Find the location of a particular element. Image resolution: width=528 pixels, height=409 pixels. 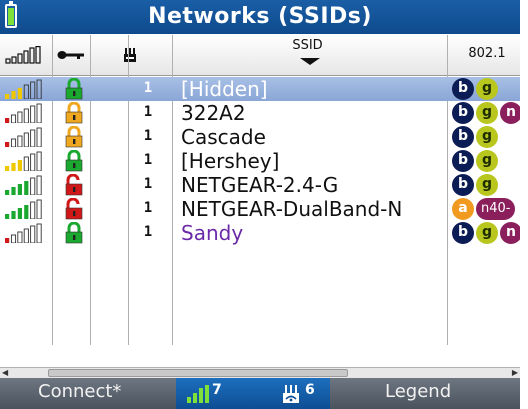

page-title: Networks (SSIDs) is located at coordinates (260, 16).